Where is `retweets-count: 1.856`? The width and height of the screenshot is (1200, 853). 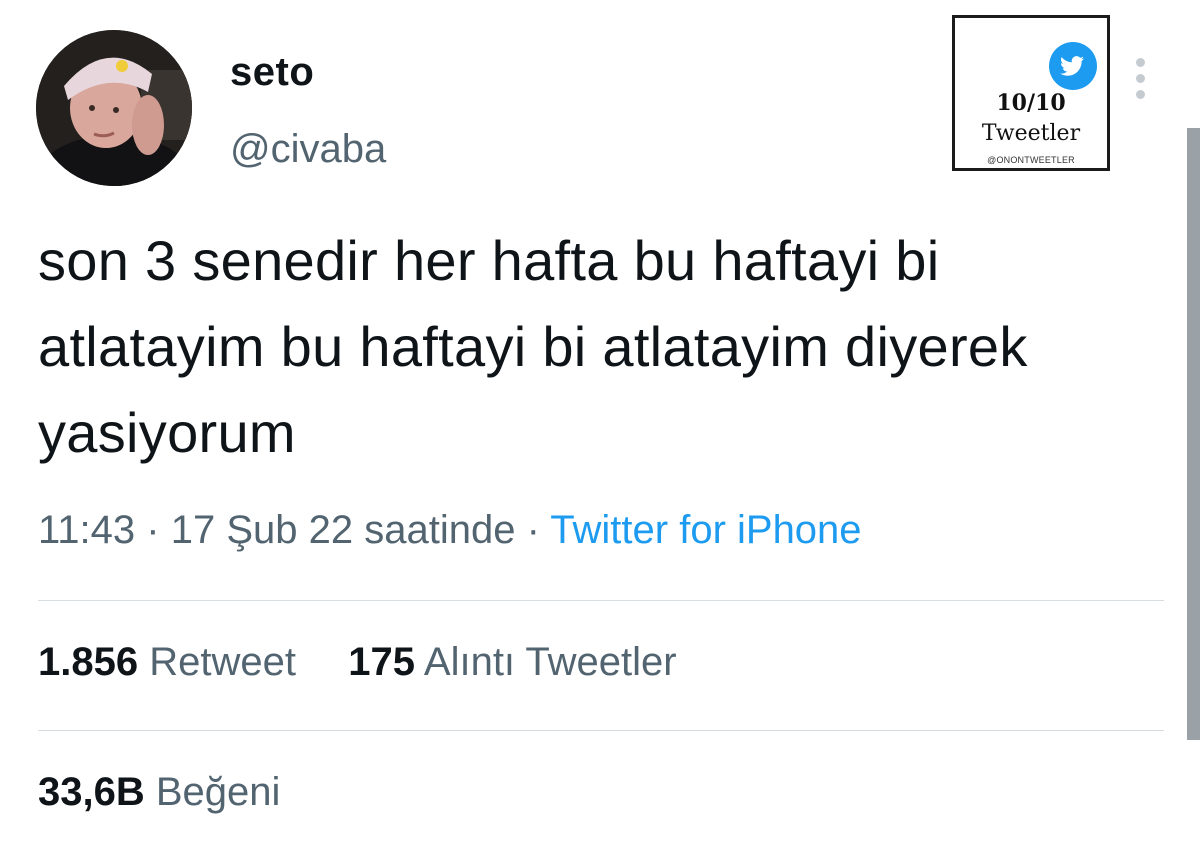
retweets-count: 1.856 is located at coordinates (88, 662).